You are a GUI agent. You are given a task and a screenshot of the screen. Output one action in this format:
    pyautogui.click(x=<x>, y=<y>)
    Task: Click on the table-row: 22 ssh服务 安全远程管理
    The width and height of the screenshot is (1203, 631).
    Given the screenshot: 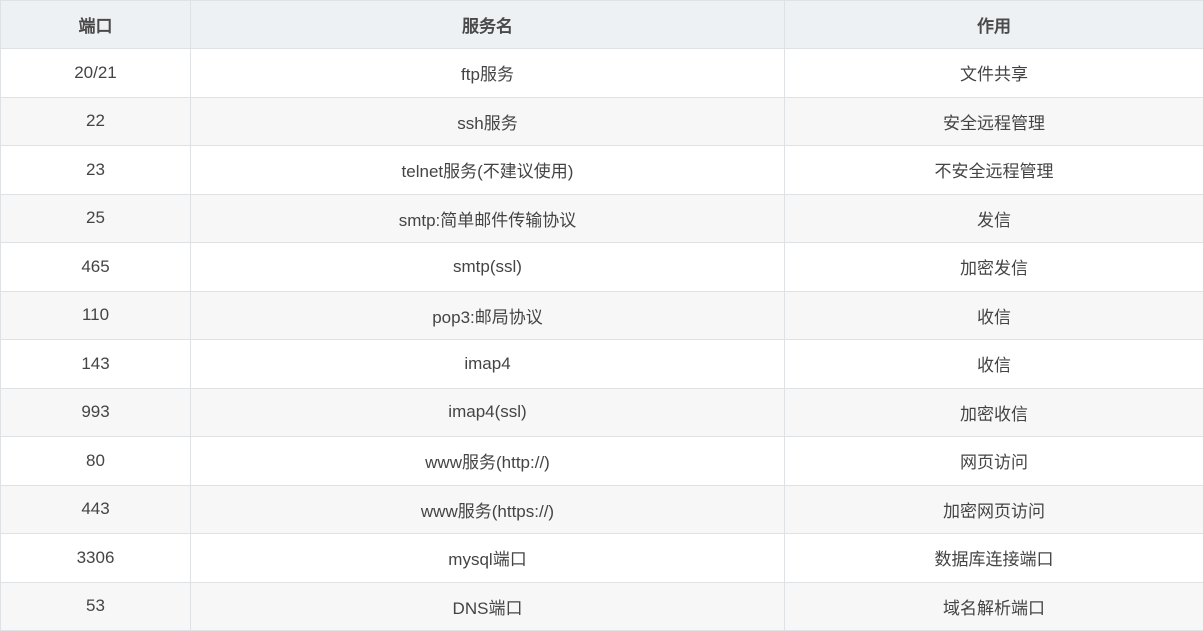 What is the action you would take?
    pyautogui.click(x=602, y=121)
    